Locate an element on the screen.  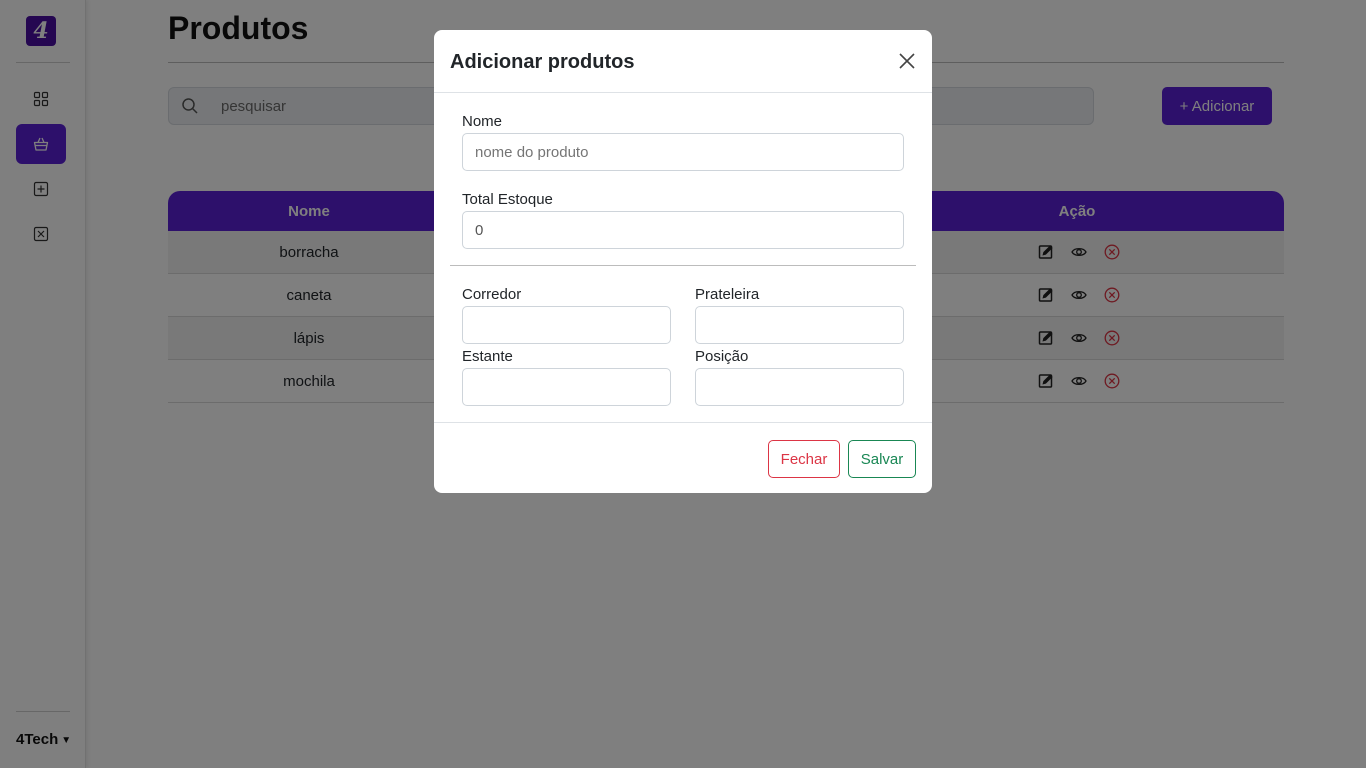
fechar-button: Fechar is located at coordinates (804, 459).